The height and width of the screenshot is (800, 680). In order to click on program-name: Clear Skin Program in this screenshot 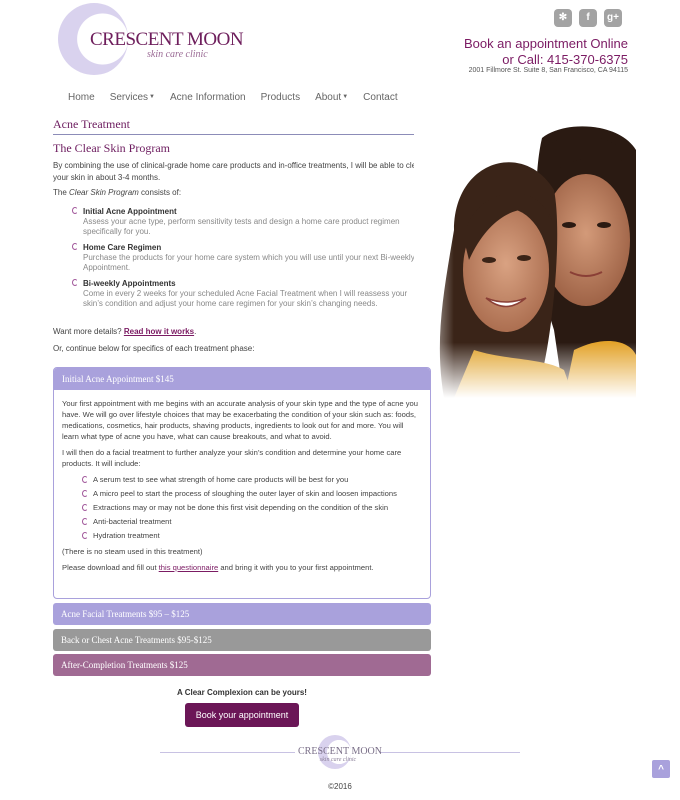, I will do `click(104, 192)`.